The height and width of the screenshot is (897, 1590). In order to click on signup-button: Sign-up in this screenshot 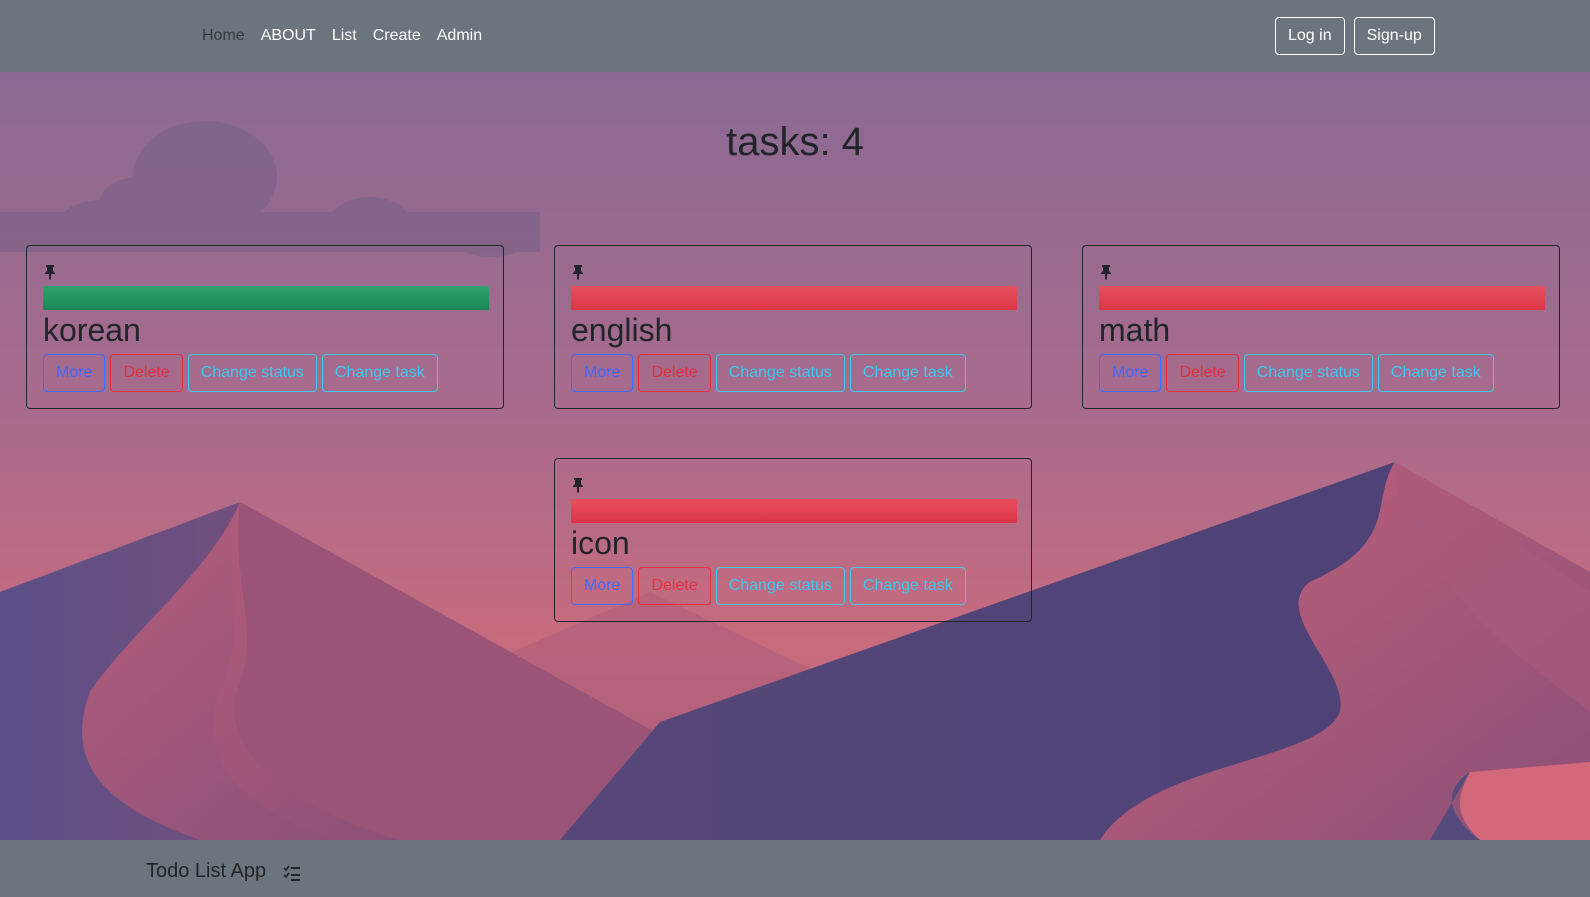, I will do `click(1394, 36)`.